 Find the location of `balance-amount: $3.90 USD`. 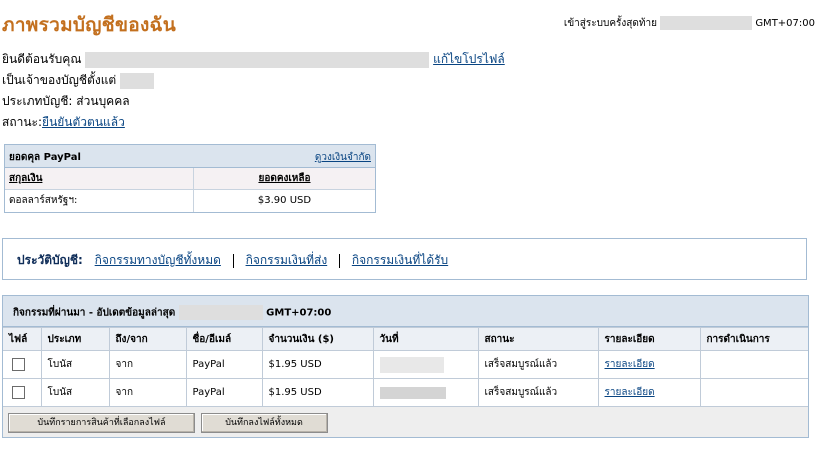

balance-amount: $3.90 USD is located at coordinates (284, 200).